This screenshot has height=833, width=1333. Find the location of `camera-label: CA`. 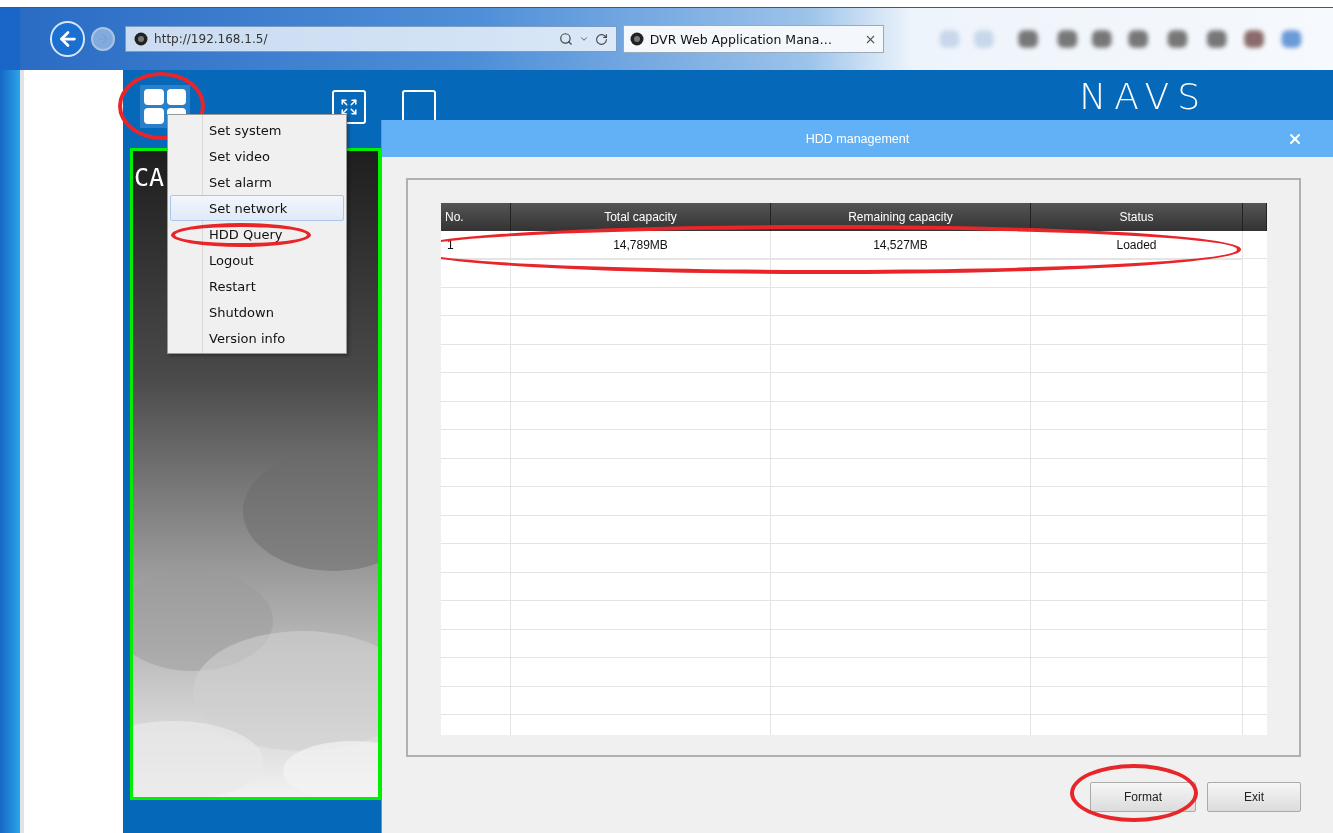

camera-label: CA is located at coordinates (149, 177).